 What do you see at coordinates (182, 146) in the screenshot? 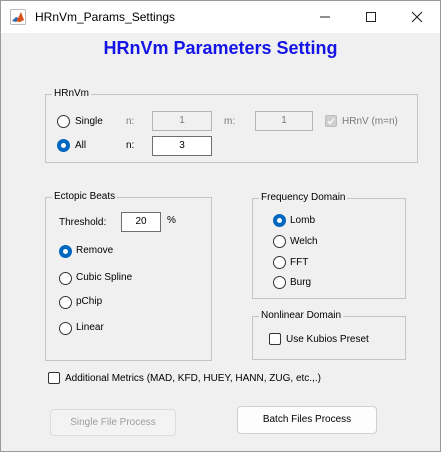
I see `n-field-all: 3` at bounding box center [182, 146].